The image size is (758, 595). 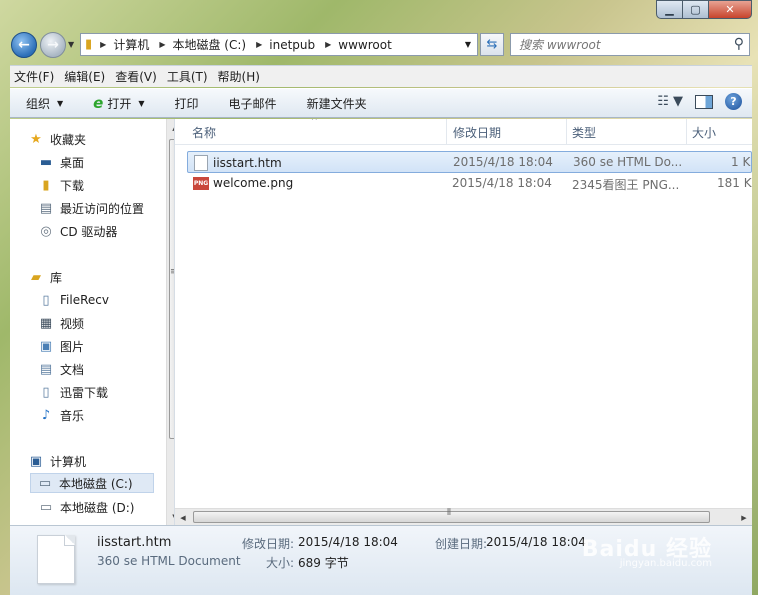 What do you see at coordinates (337, 103) in the screenshot?
I see `new-folder-button: 新建文件夹` at bounding box center [337, 103].